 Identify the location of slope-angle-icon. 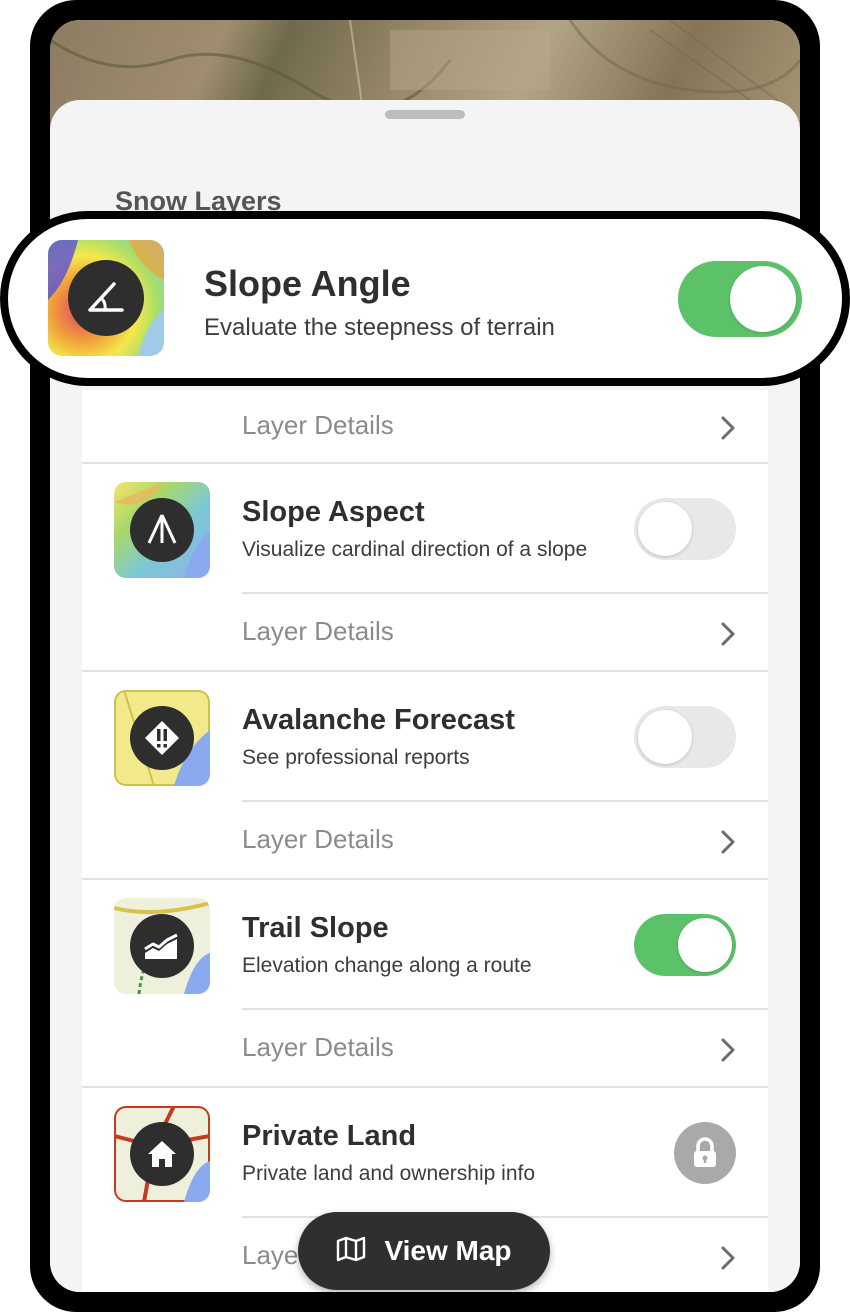
(106, 298).